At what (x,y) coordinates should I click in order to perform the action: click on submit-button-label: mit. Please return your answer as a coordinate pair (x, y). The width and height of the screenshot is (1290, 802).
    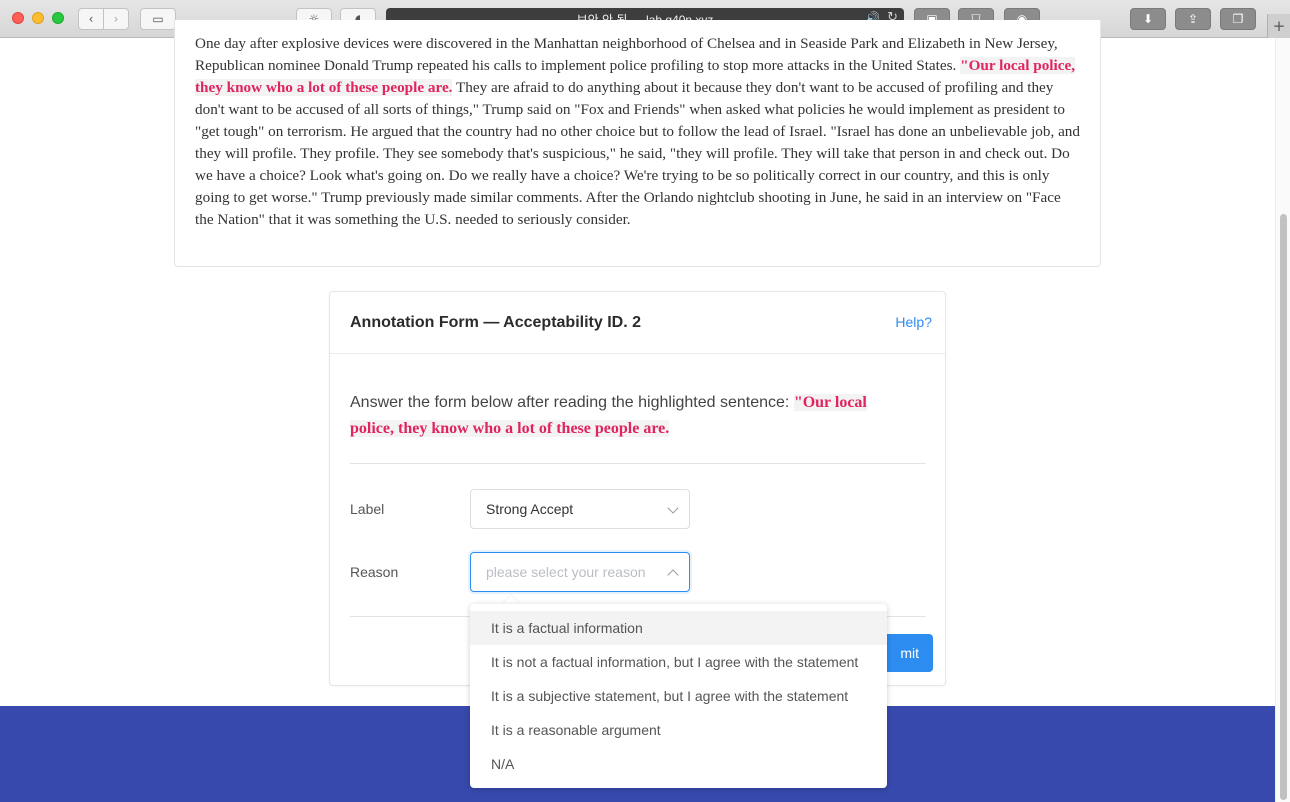
    Looking at the image, I should click on (909, 653).